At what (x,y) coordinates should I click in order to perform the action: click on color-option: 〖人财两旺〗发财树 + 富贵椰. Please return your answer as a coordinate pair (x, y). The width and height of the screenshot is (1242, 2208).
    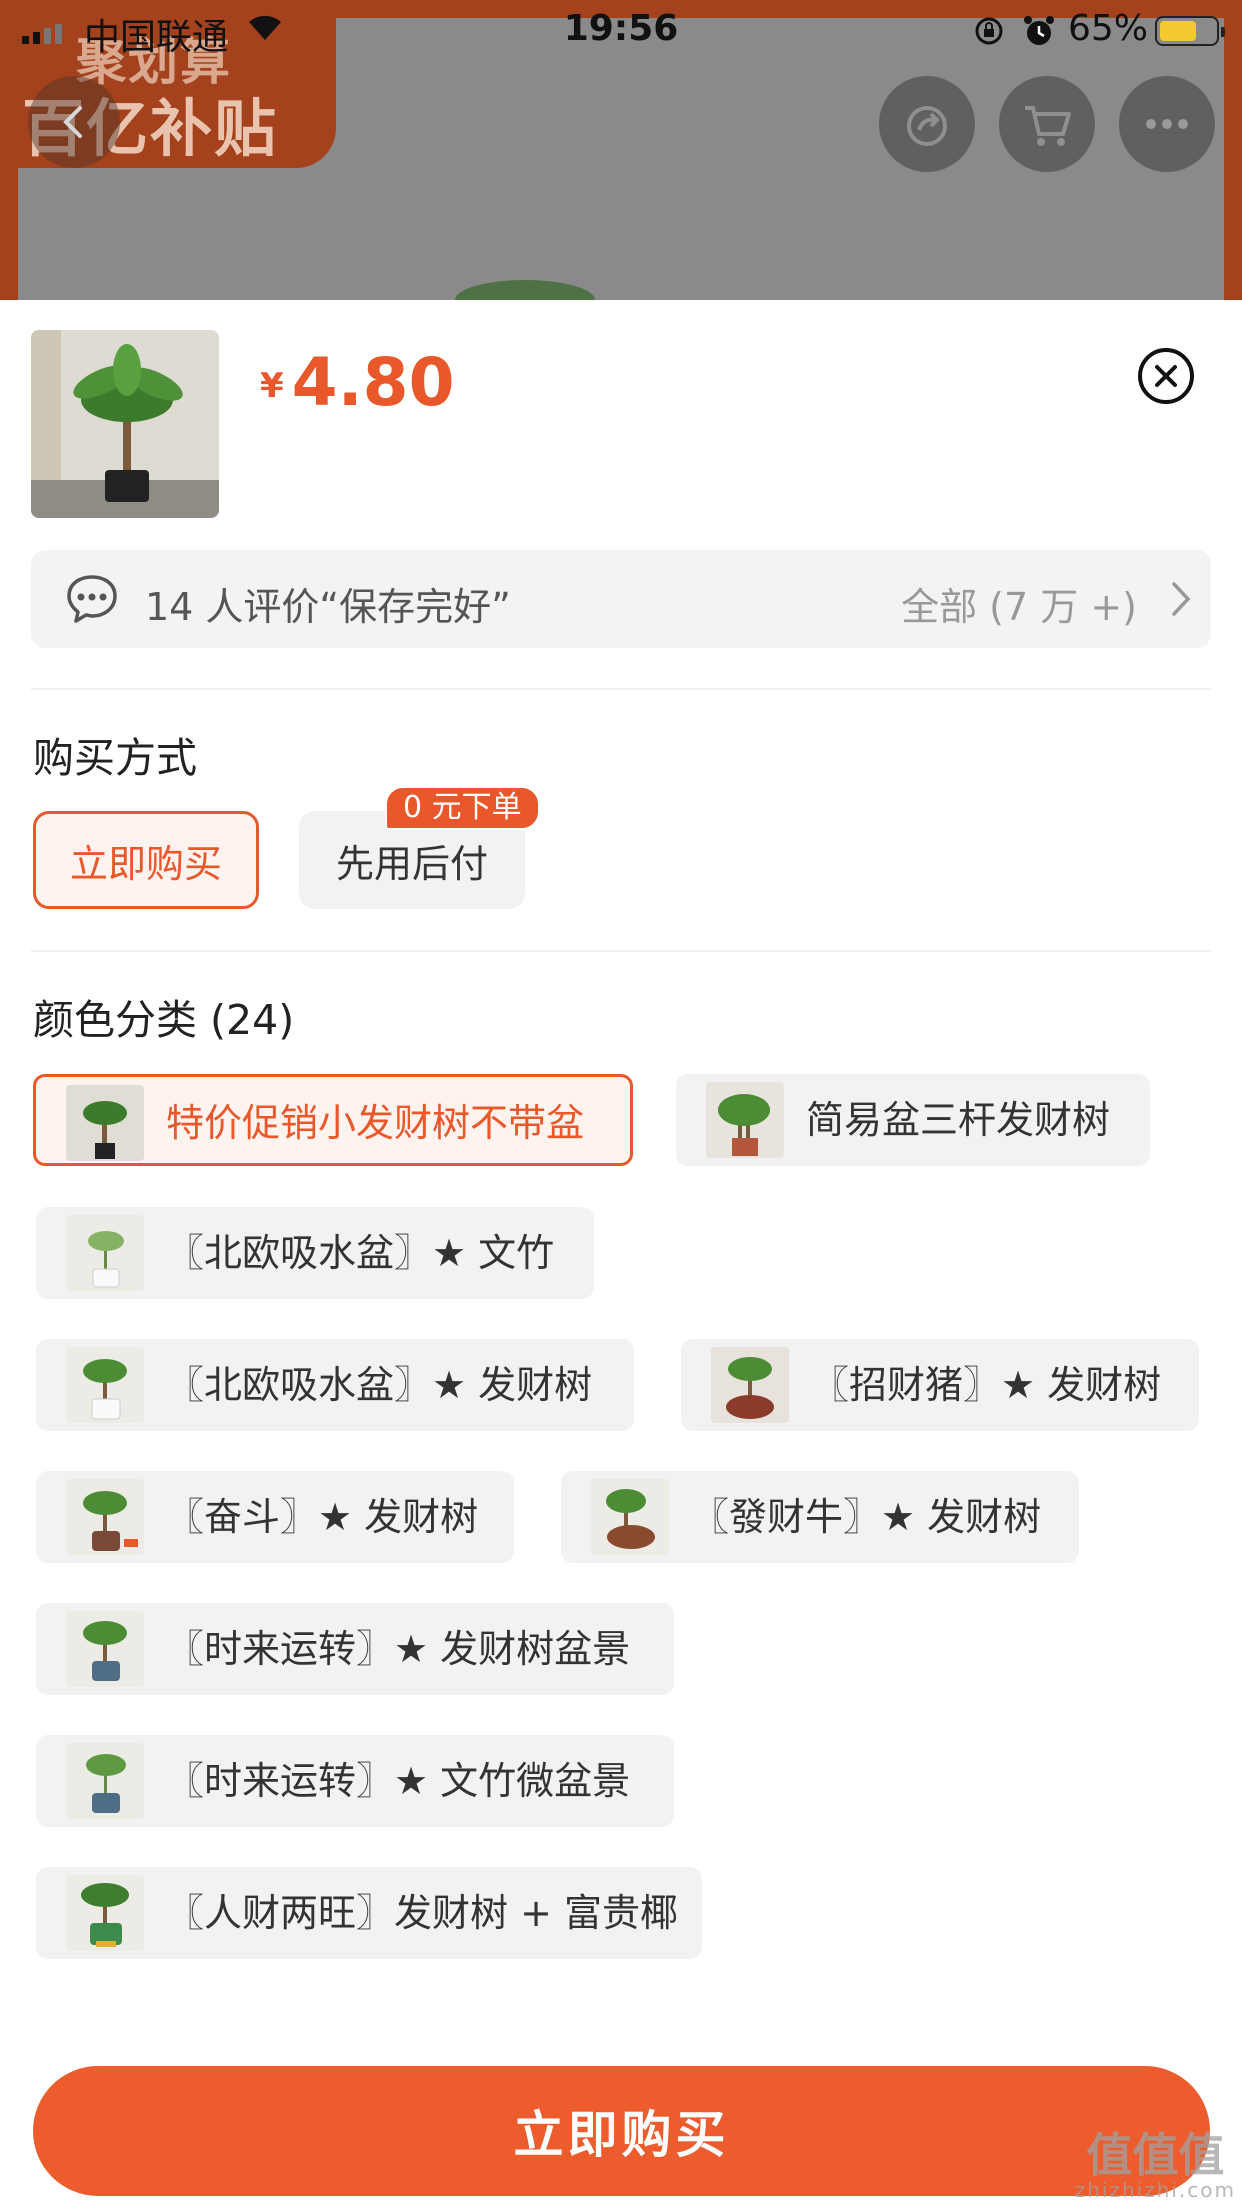
    Looking at the image, I should click on (369, 1913).